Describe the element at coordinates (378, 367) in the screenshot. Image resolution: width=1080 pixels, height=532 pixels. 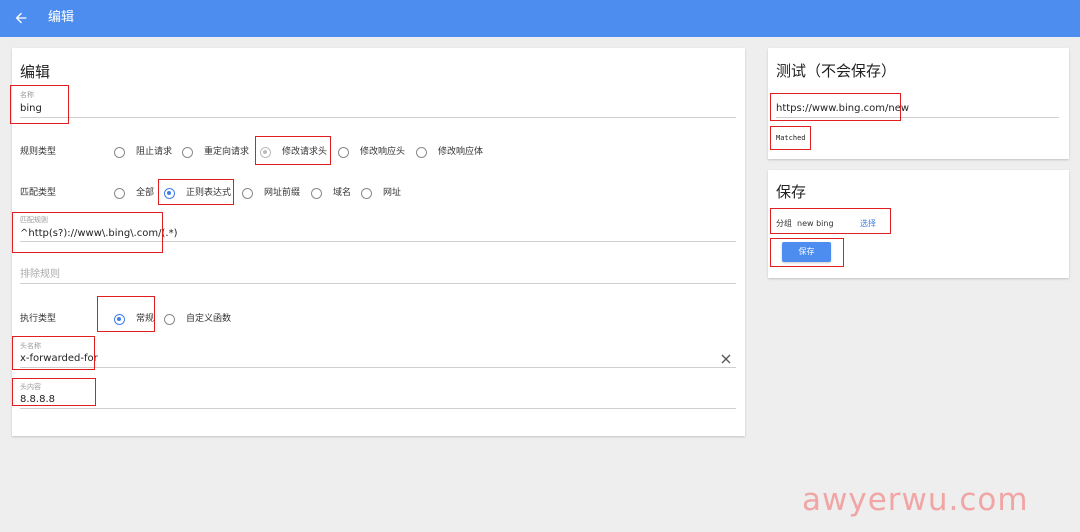
I see `header-name-underline` at that location.